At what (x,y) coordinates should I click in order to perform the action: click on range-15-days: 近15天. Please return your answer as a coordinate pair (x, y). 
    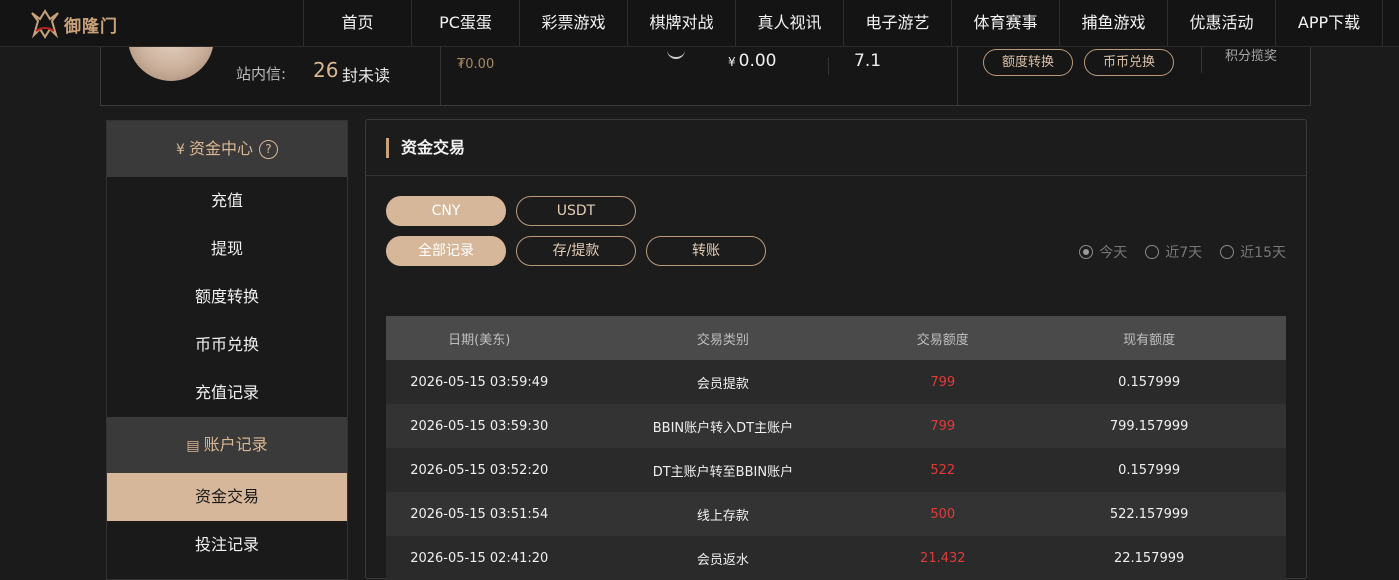
    Looking at the image, I should click on (1253, 252).